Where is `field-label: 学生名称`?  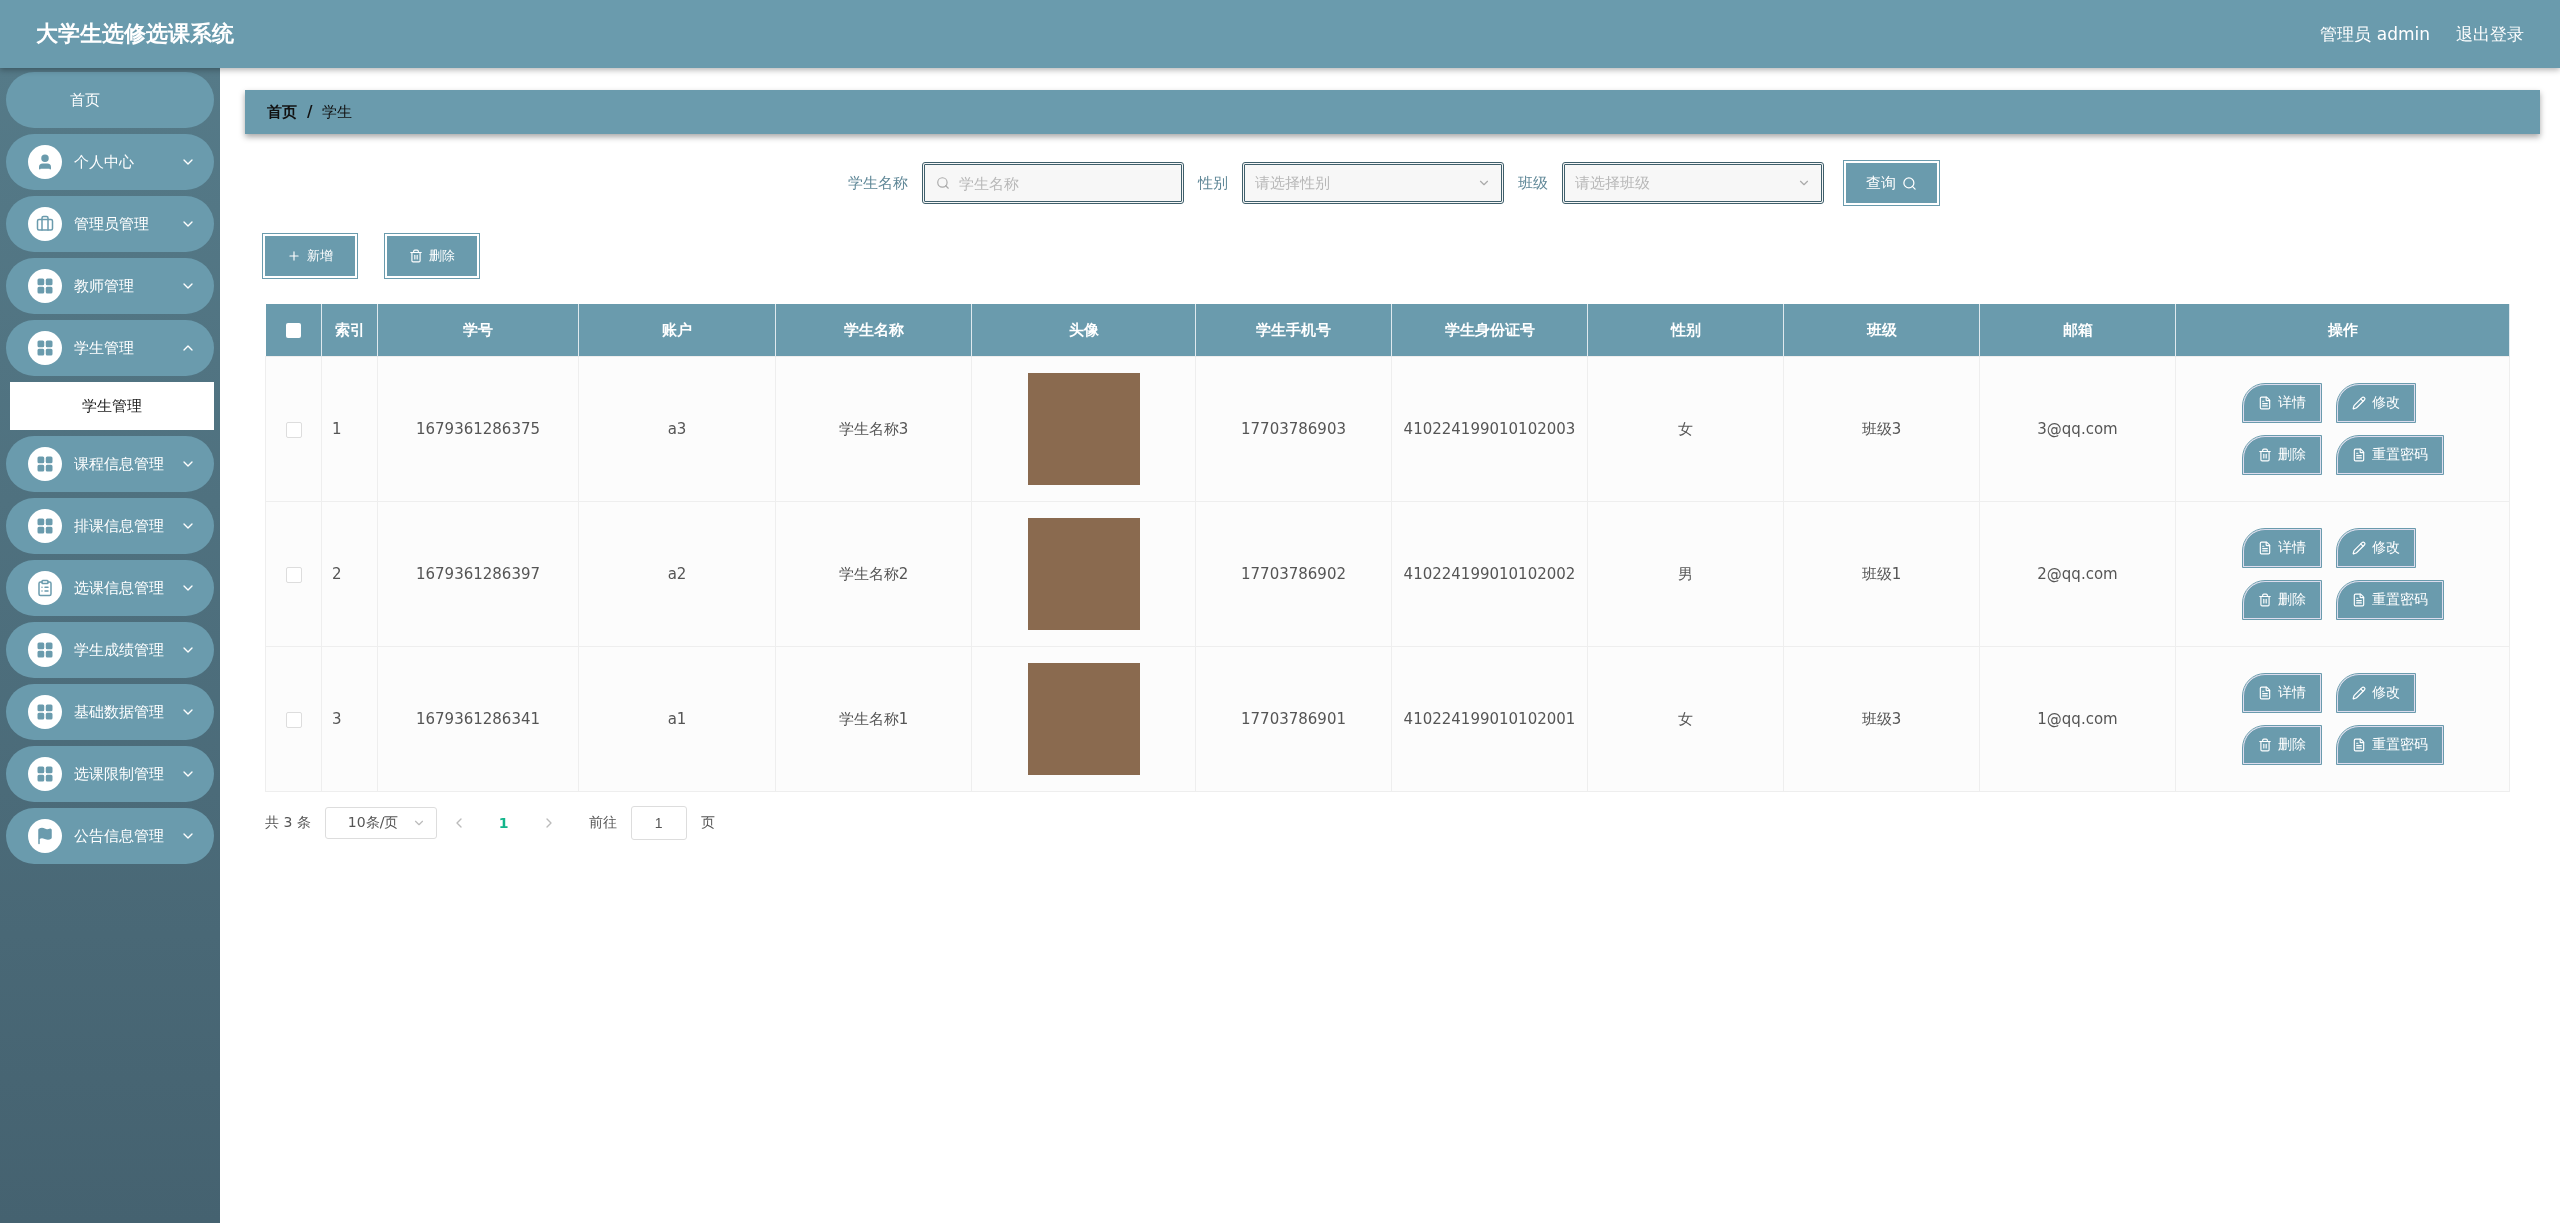 field-label: 学生名称 is located at coordinates (878, 183).